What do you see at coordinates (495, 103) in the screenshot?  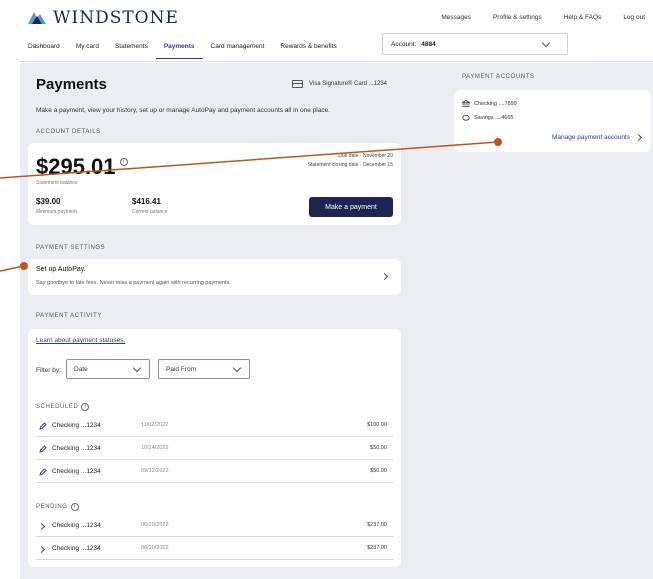 I see `checking-account-label: Checking ....7899` at bounding box center [495, 103].